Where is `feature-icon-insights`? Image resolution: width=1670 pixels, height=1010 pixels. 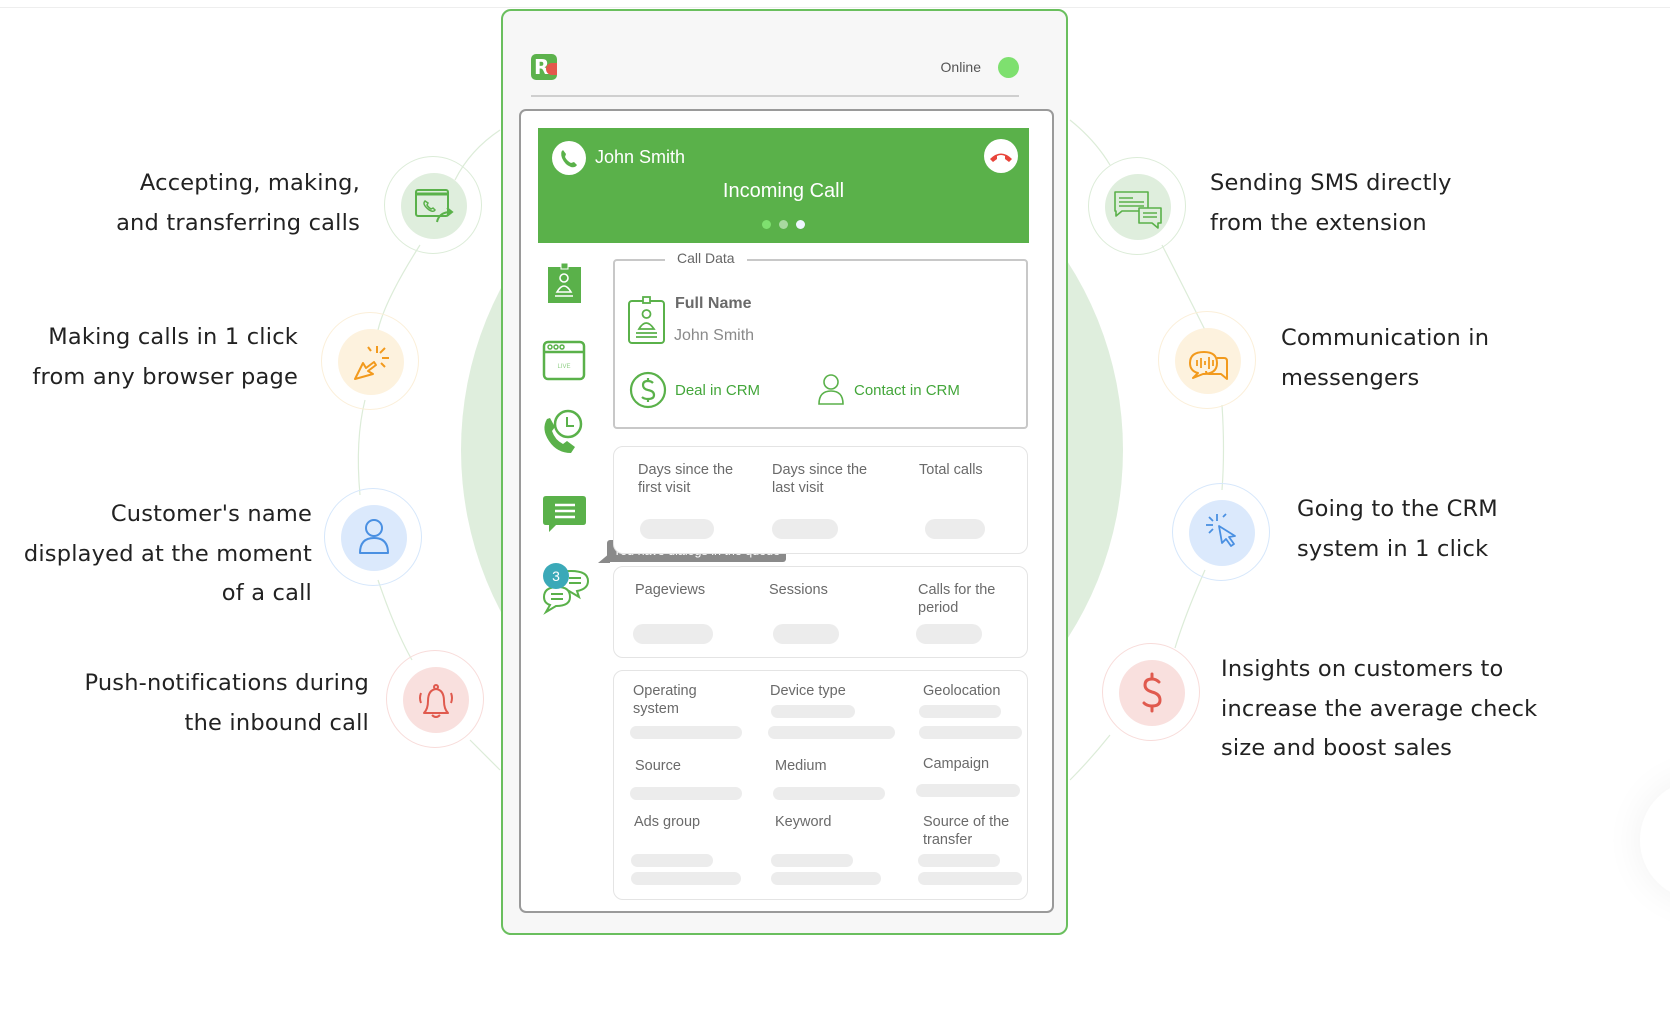
feature-icon-insights is located at coordinates (1151, 692).